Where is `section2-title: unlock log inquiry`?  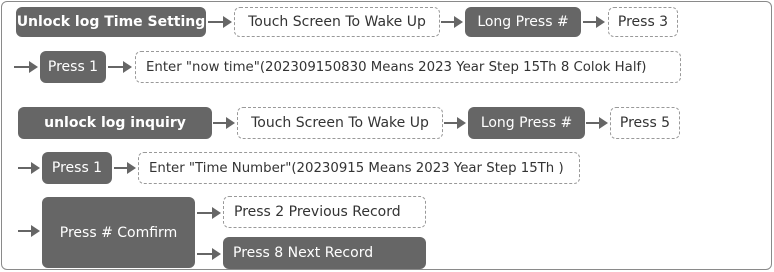 section2-title: unlock log inquiry is located at coordinates (115, 123).